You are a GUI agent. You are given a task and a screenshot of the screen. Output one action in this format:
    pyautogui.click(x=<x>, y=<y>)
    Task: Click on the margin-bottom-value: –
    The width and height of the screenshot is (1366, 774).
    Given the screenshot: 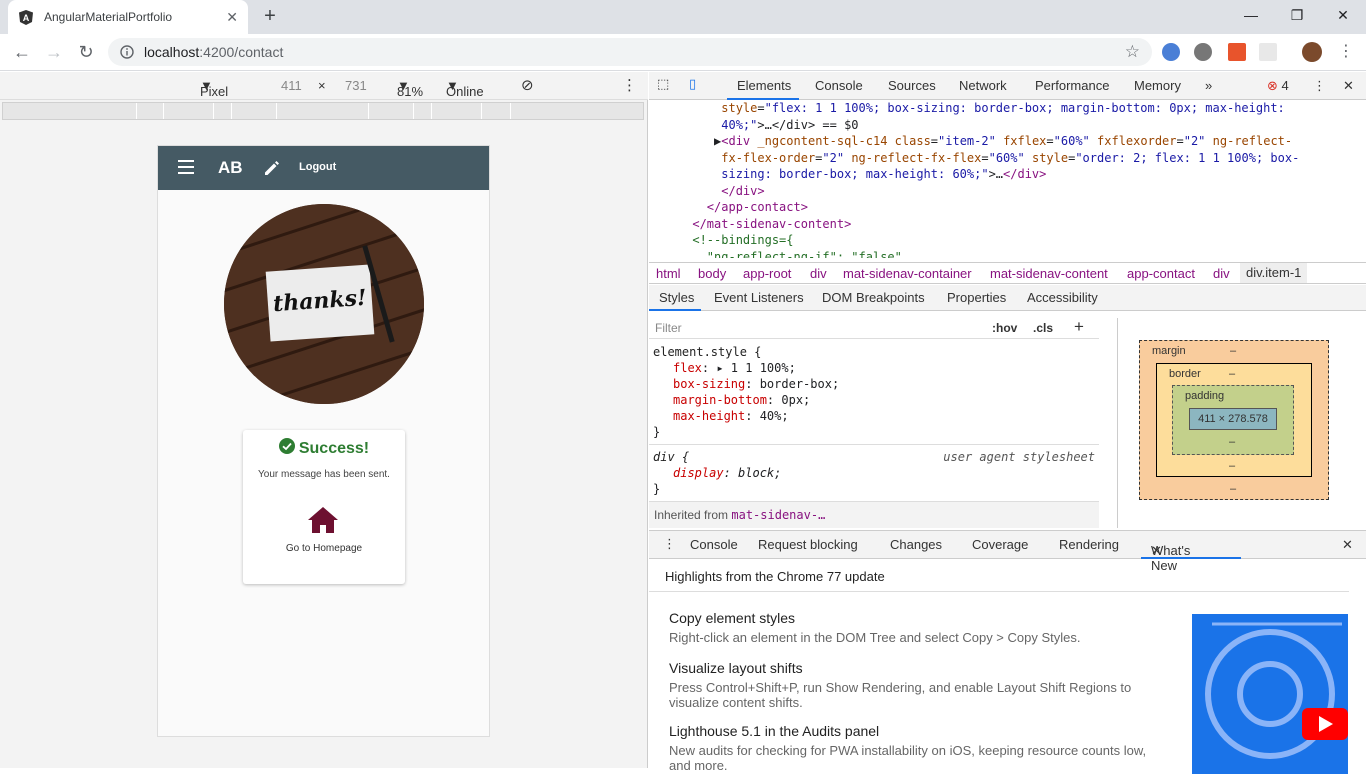 What is the action you would take?
    pyautogui.click(x=1233, y=489)
    